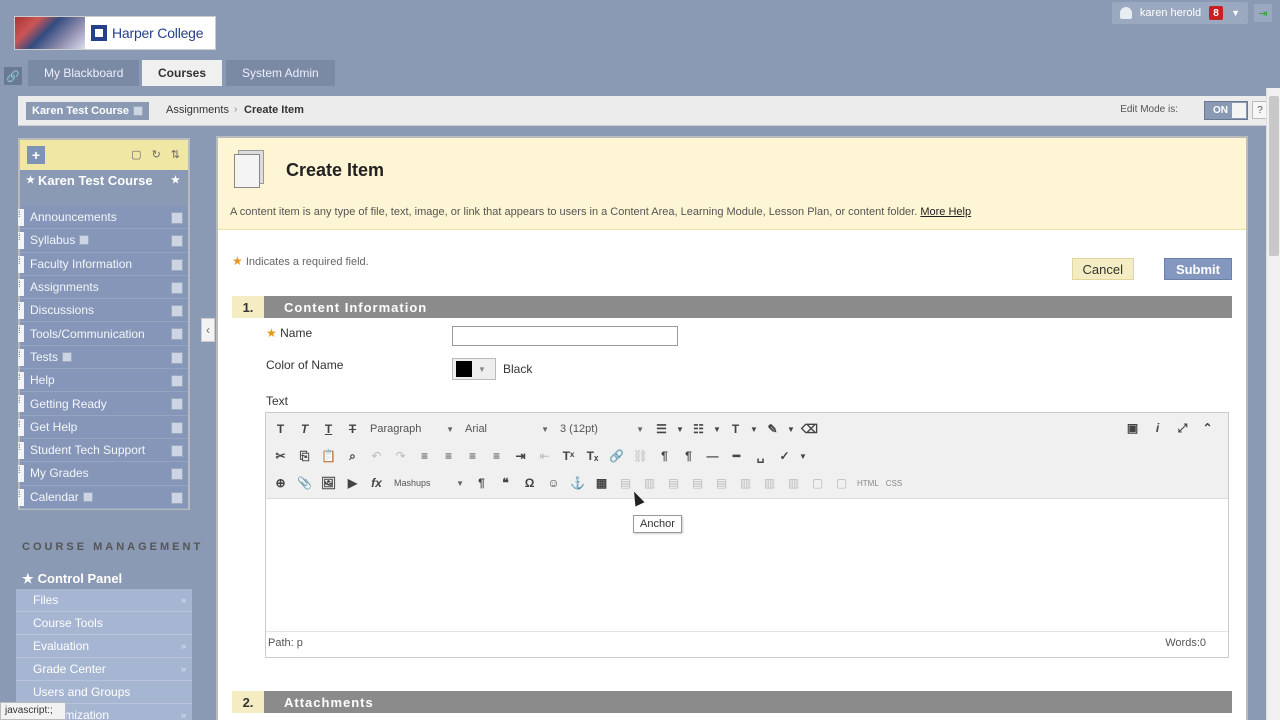 This screenshot has height=720, width=1280. What do you see at coordinates (712, 456) in the screenshot?
I see `horizontal-rule-icon: —` at bounding box center [712, 456].